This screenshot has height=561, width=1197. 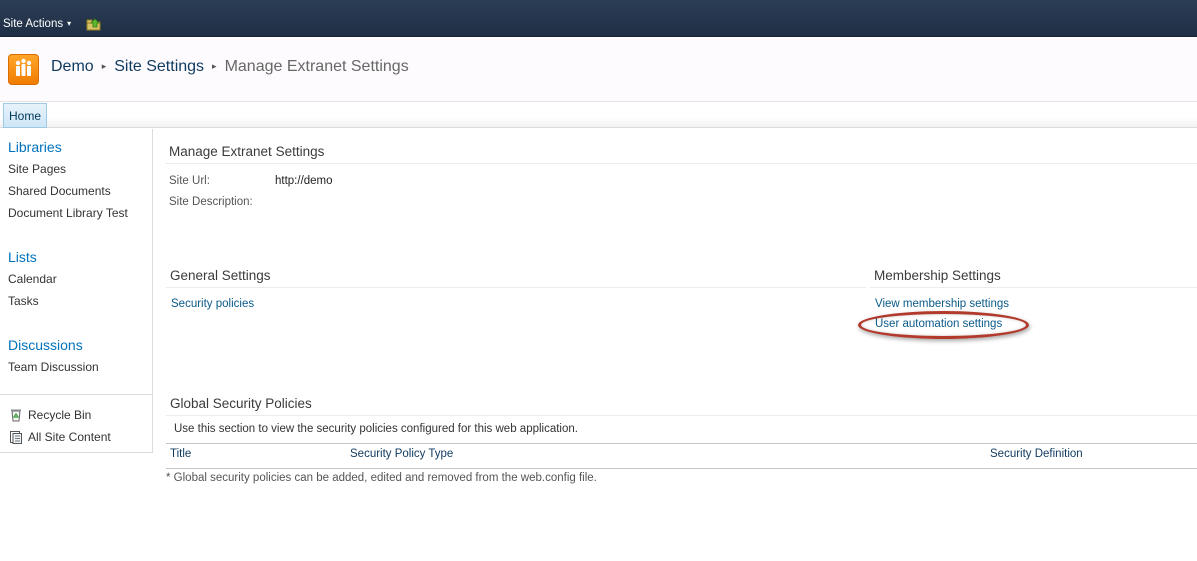 I want to click on sidebar-item-team-discussion: Team Discussion, so click(x=53, y=367).